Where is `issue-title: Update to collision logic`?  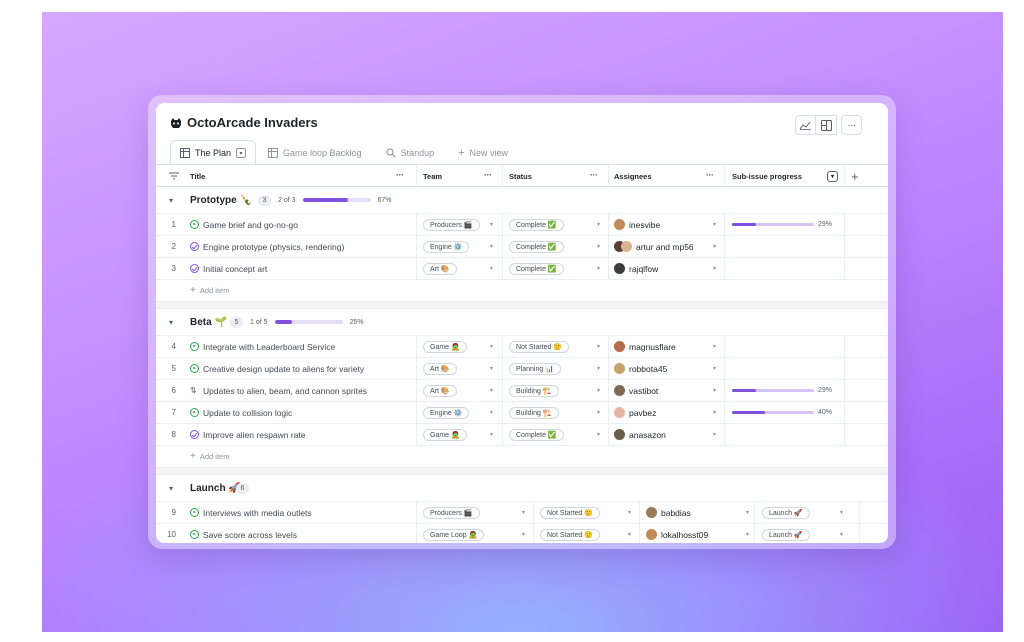 issue-title: Update to collision logic is located at coordinates (247, 413).